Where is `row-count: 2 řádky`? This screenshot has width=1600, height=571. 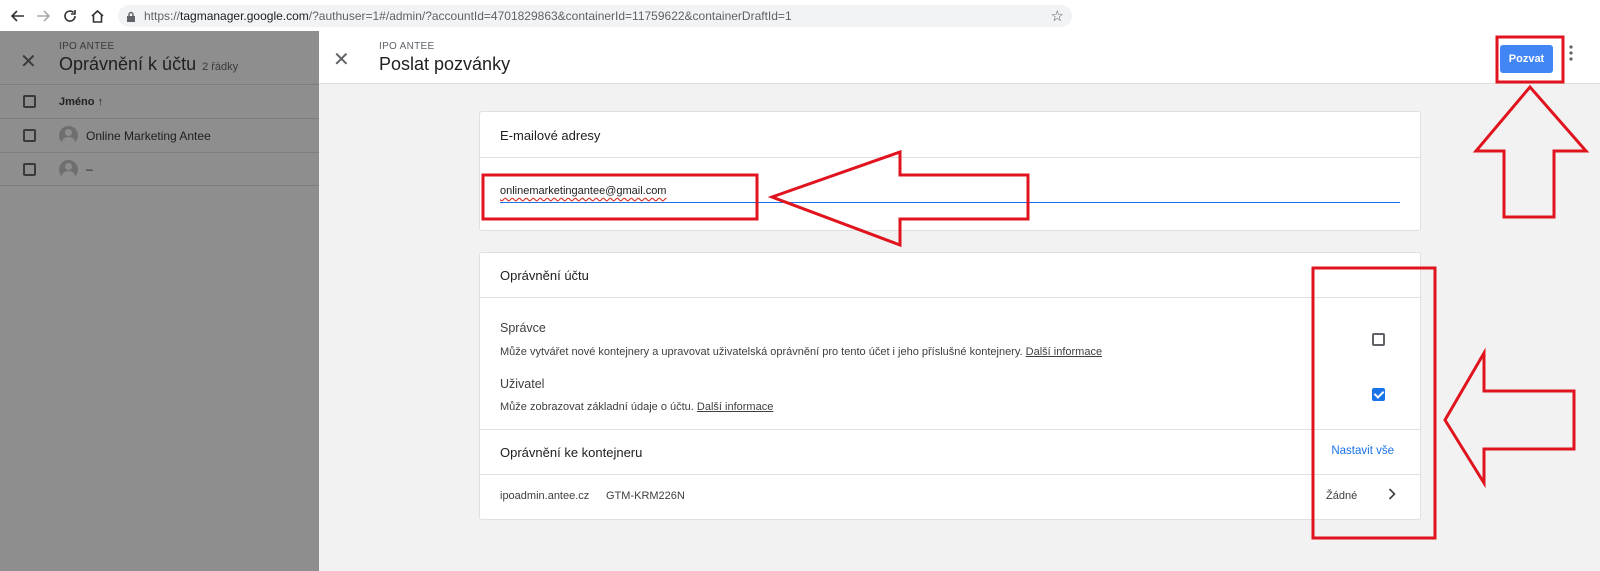
row-count: 2 řádky is located at coordinates (220, 67).